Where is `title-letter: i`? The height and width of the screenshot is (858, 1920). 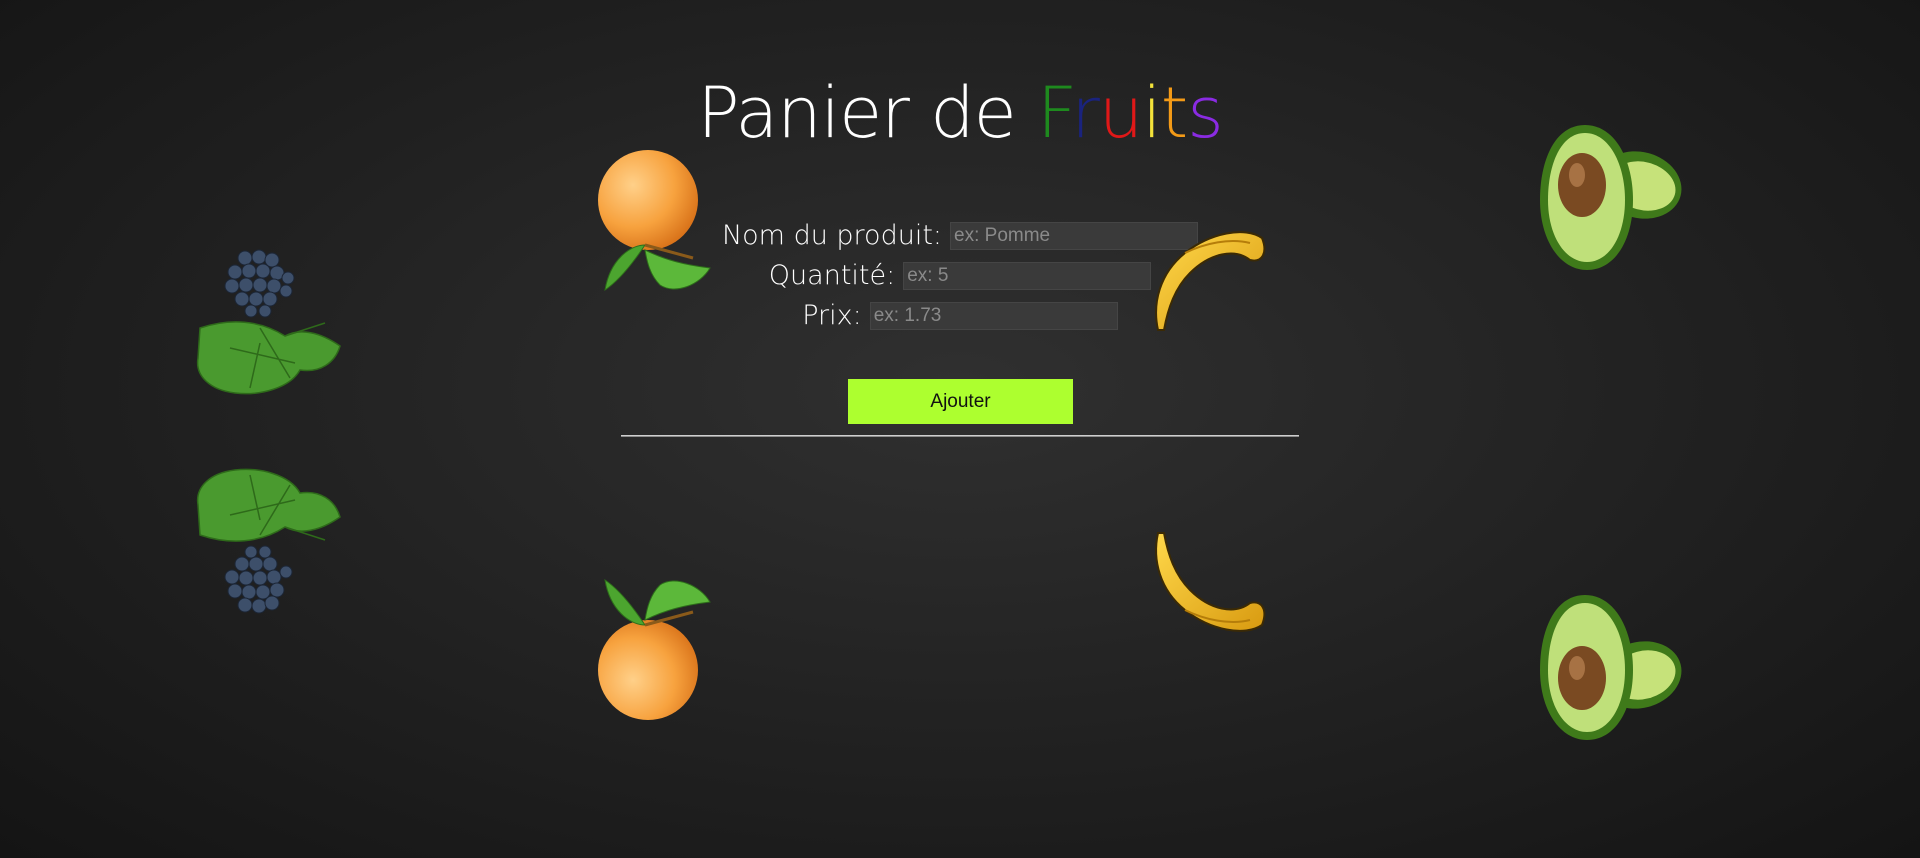
title-letter: i is located at coordinates (1151, 113).